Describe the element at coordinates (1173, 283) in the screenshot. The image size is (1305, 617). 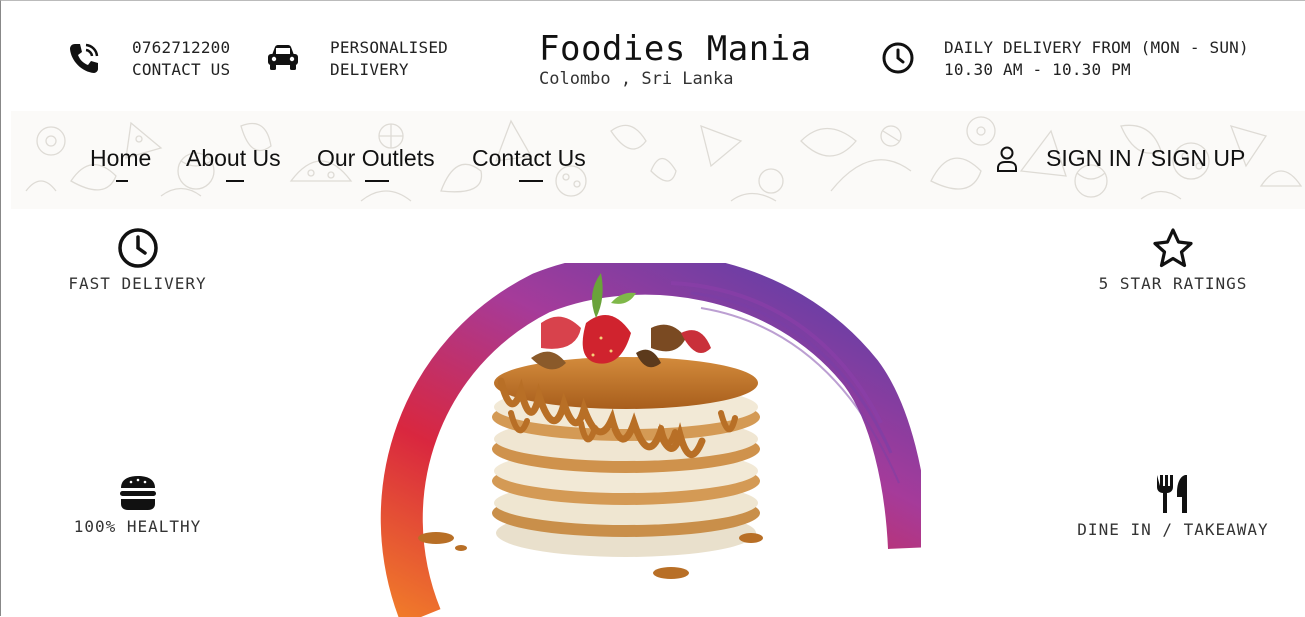
I see `star-ratings-label: 5 STAR RATINGS` at that location.